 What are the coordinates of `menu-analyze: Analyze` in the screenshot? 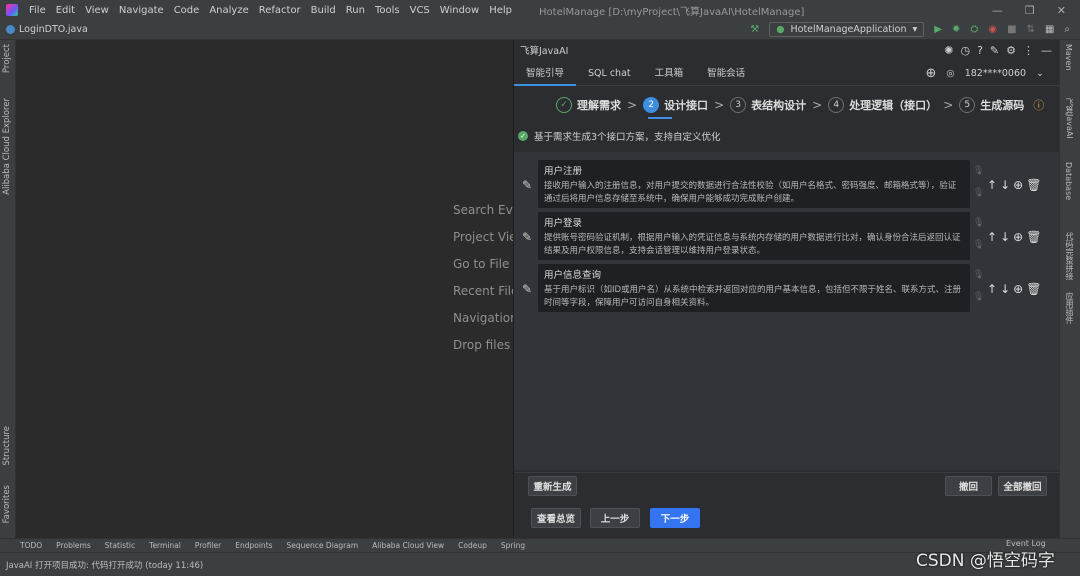 It's located at (228, 10).